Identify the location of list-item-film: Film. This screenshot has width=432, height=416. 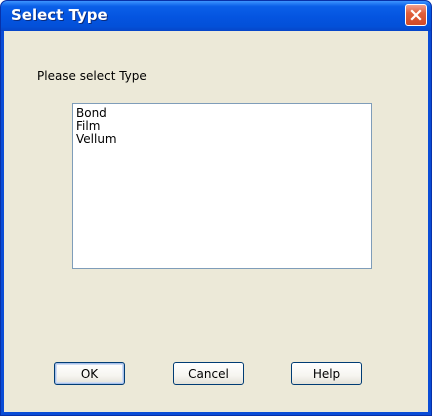
(223, 126).